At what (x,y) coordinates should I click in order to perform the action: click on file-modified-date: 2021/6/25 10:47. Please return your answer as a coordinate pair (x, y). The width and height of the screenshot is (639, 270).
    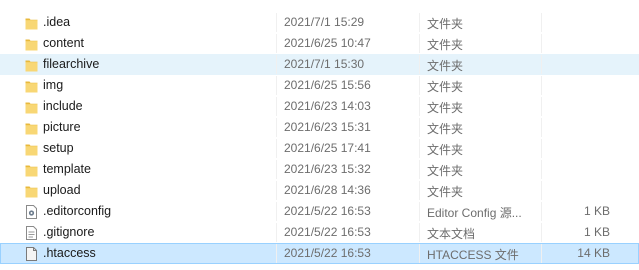
    Looking at the image, I should click on (327, 43).